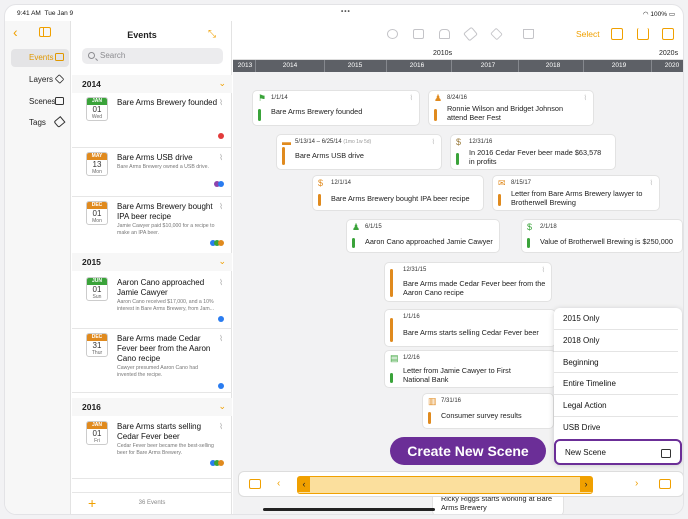 The height and width of the screenshot is (519, 688). Describe the element at coordinates (665, 484) in the screenshot. I see `calendar-add-icon` at that location.